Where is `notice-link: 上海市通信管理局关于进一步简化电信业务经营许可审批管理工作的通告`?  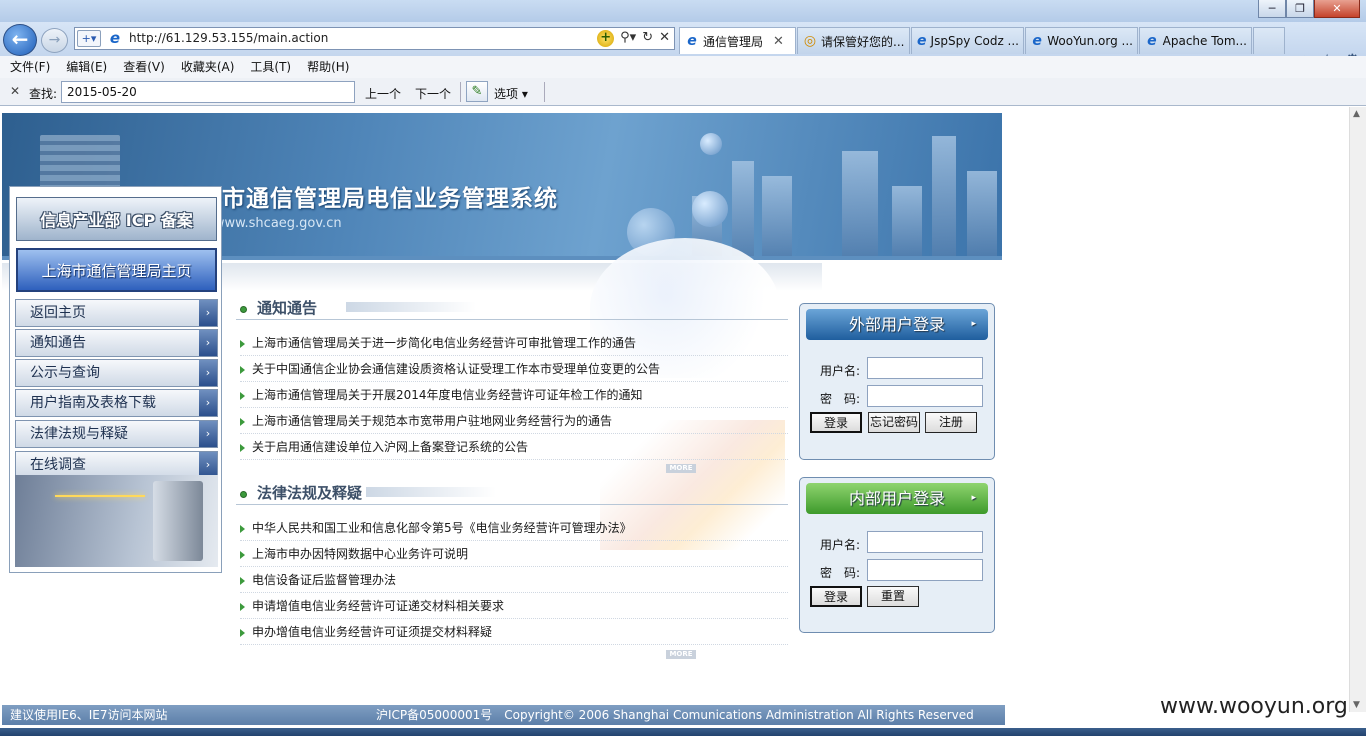
notice-link: 上海市通信管理局关于进一步简化电信业务经营许可审批管理工作的通告 is located at coordinates (514, 343).